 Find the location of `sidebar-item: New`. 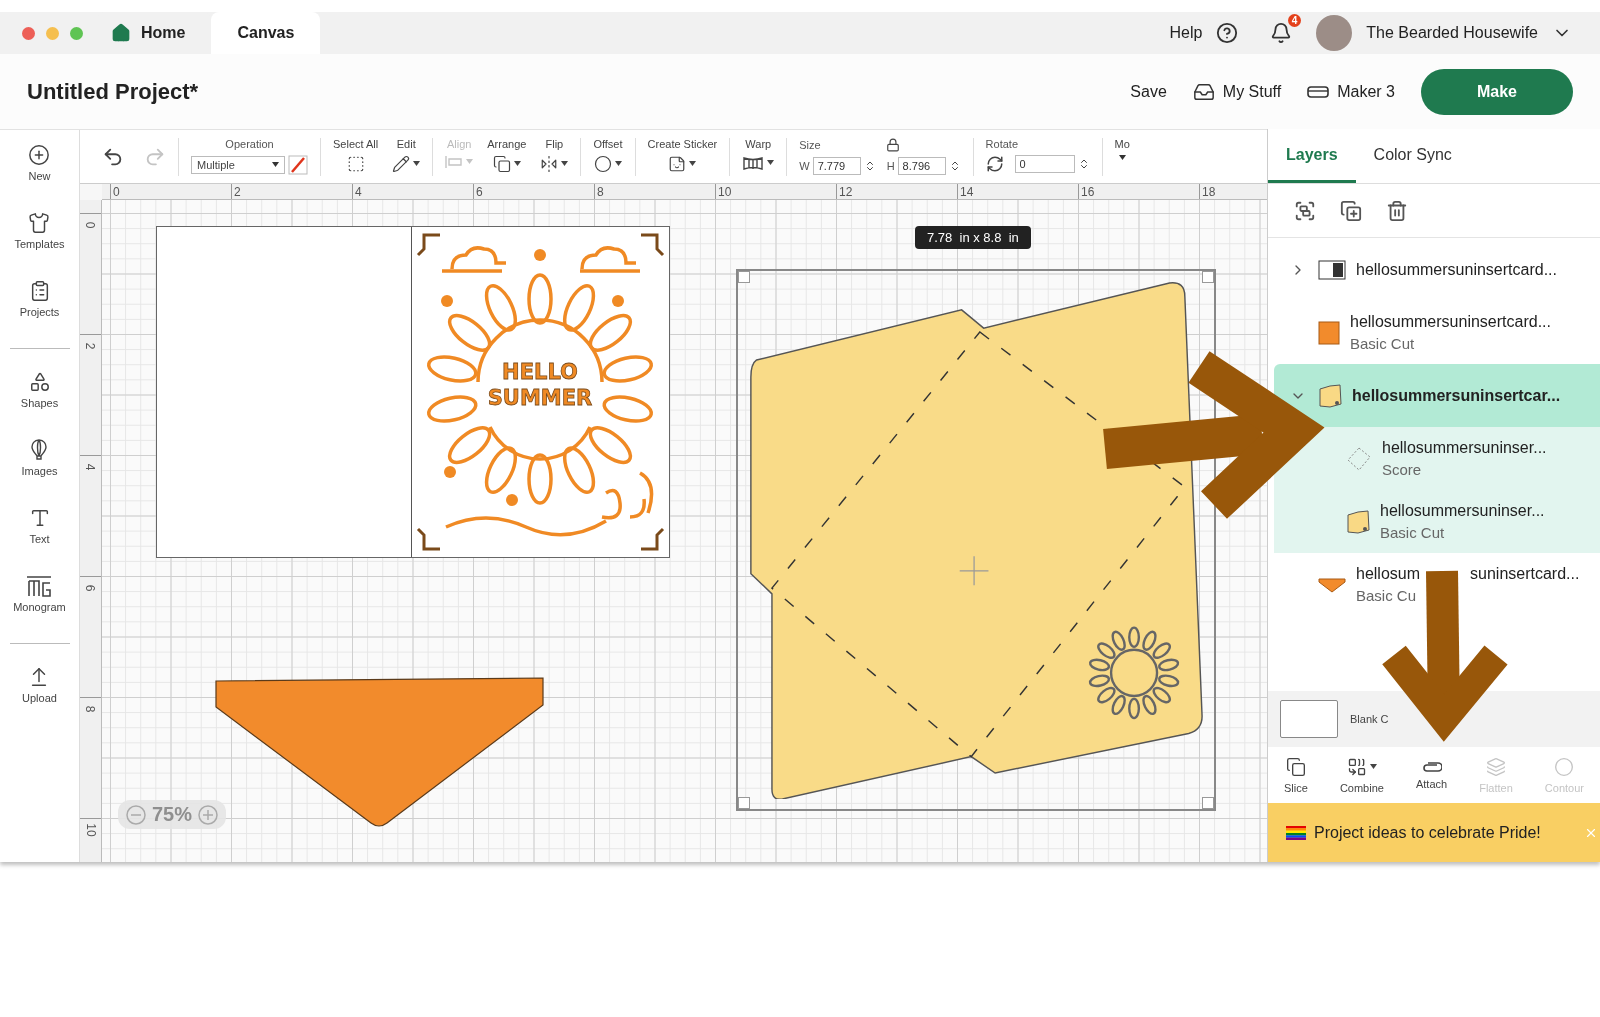

sidebar-item: New is located at coordinates (39, 163).